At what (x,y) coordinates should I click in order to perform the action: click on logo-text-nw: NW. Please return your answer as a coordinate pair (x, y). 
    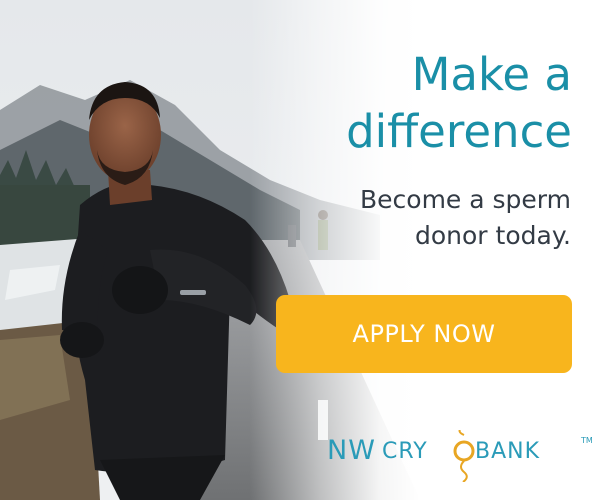
    Looking at the image, I should click on (351, 450).